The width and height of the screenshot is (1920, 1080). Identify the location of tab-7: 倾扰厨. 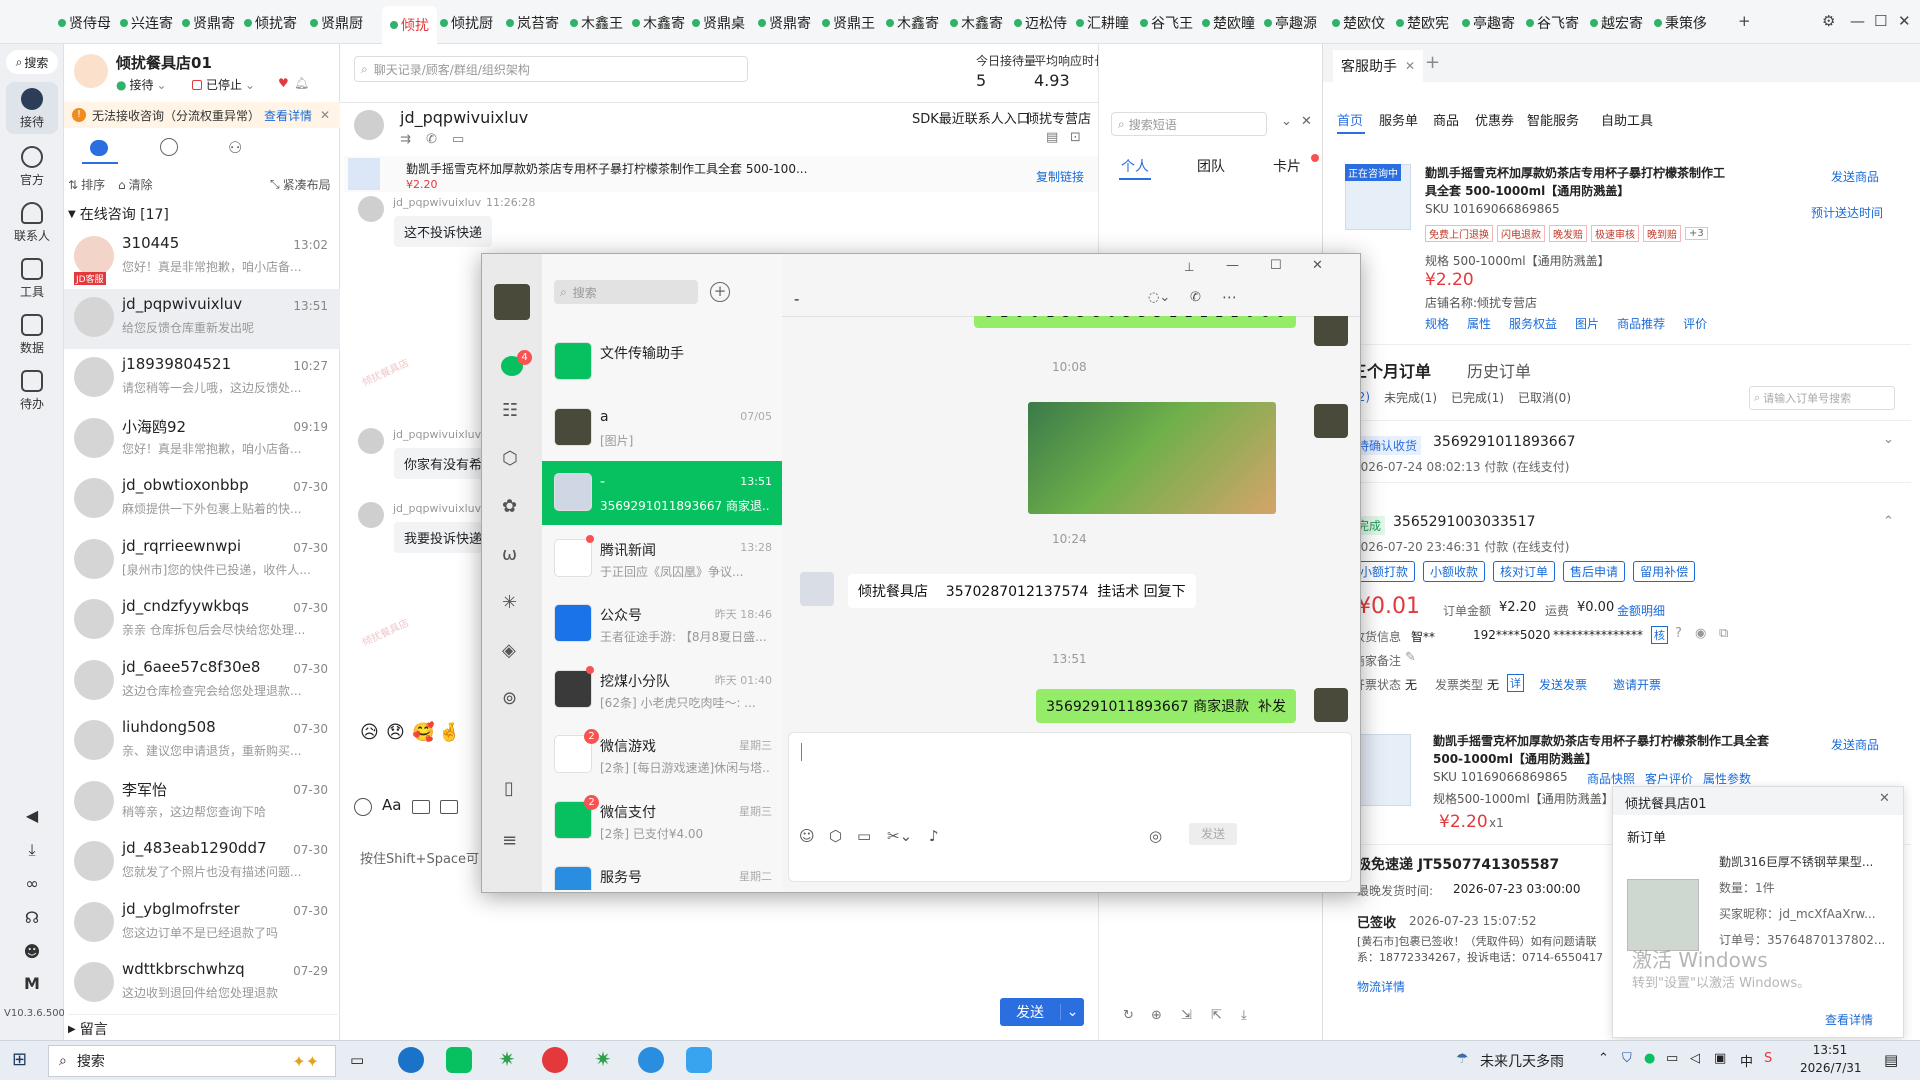
(466, 23).